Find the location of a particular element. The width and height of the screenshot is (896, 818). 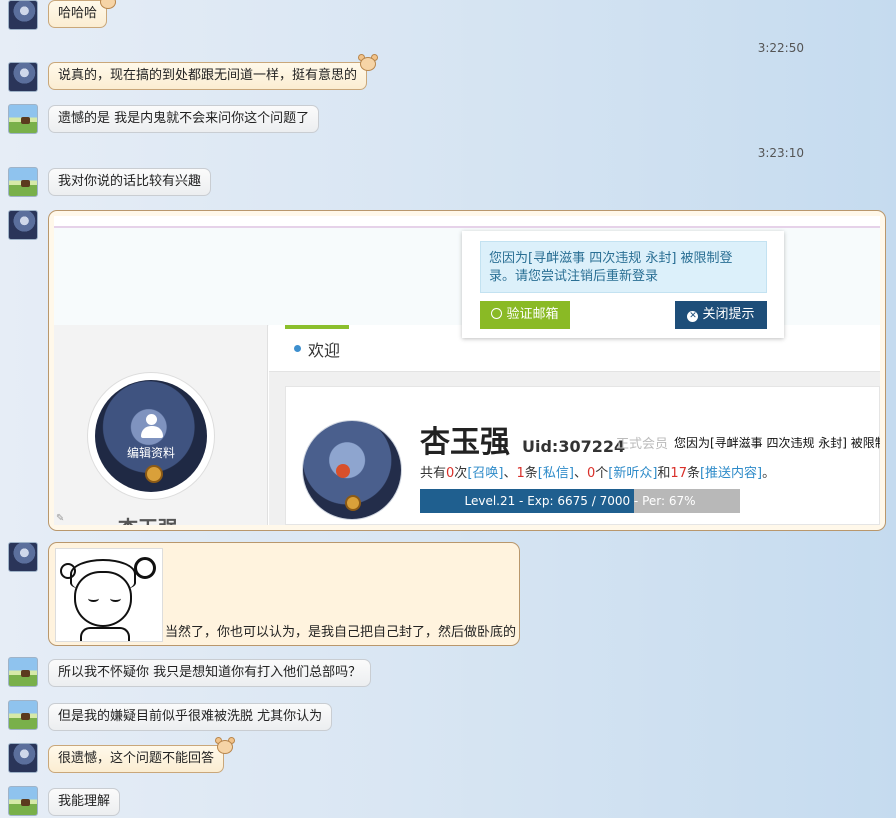

user-icon is located at coordinates (152, 426).